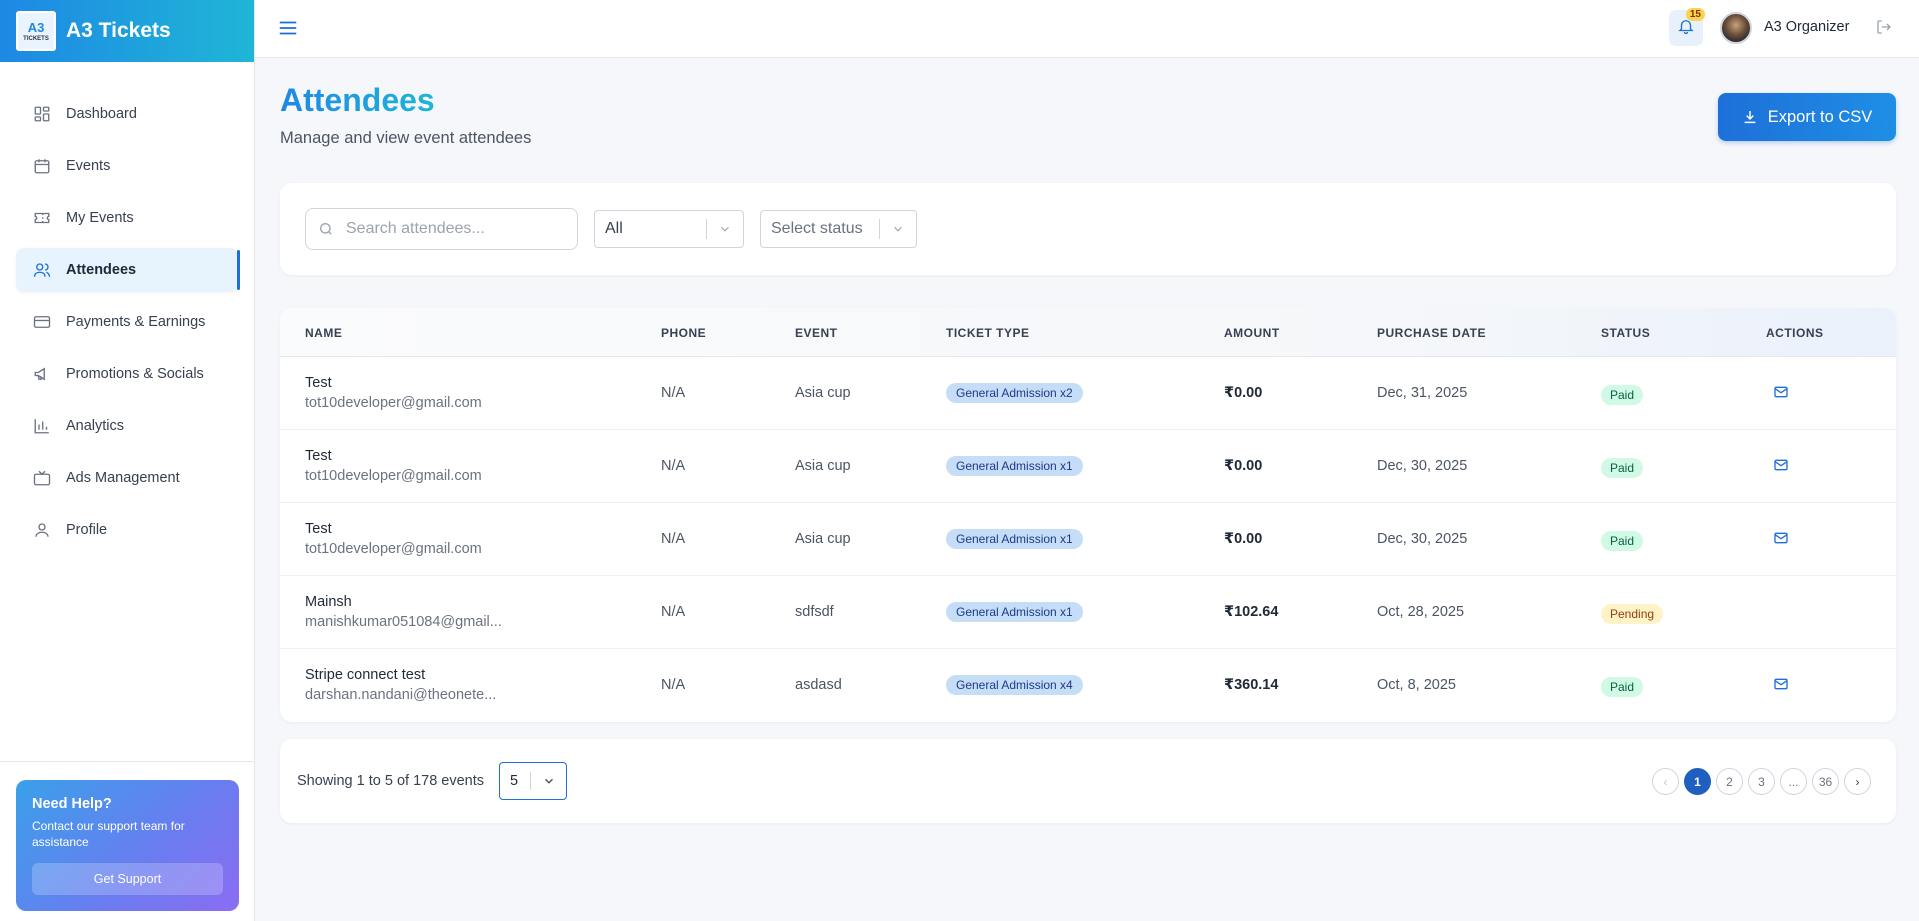  What do you see at coordinates (1750, 117) in the screenshot?
I see `download-icon` at bounding box center [1750, 117].